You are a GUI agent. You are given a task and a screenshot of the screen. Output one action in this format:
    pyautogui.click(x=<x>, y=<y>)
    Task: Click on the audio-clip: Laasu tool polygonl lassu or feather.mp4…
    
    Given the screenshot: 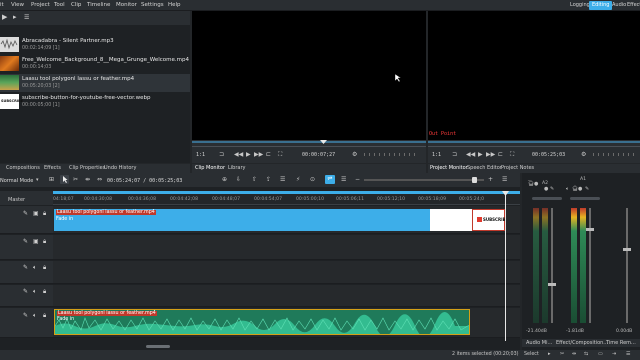 What is the action you would take?
    pyautogui.click(x=262, y=322)
    